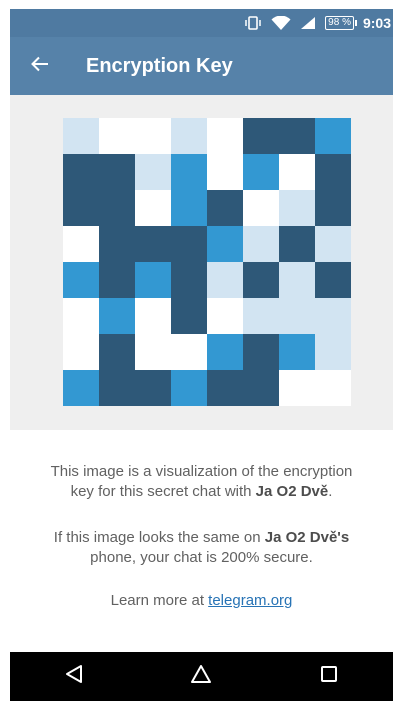 The width and height of the screenshot is (393, 702). I want to click on back-button, so click(40, 66).